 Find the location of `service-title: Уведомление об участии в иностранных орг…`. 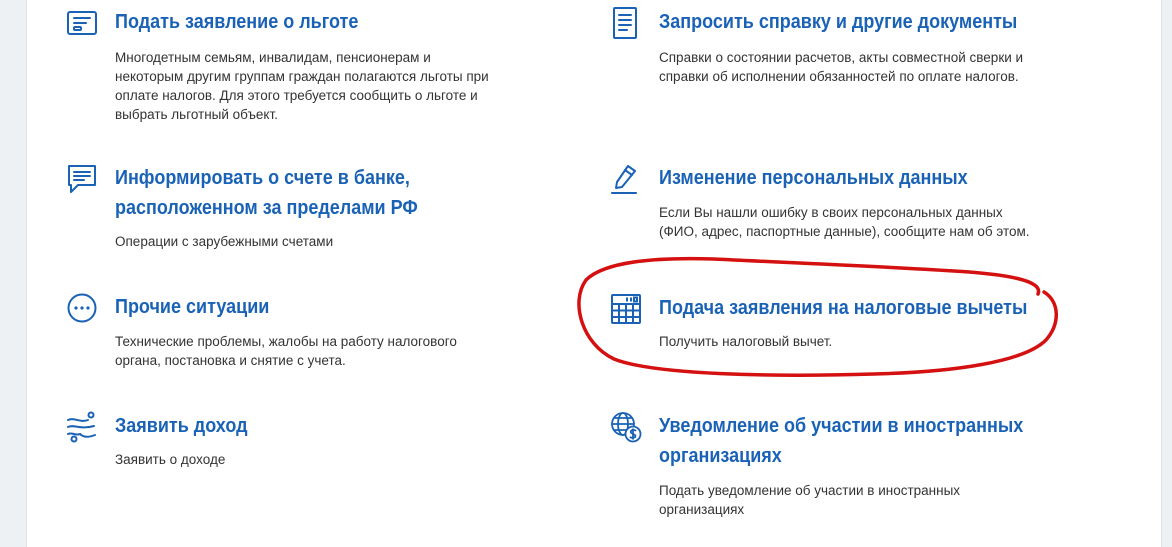

service-title: Уведомление об участии в иностранных орг… is located at coordinates (841, 441).